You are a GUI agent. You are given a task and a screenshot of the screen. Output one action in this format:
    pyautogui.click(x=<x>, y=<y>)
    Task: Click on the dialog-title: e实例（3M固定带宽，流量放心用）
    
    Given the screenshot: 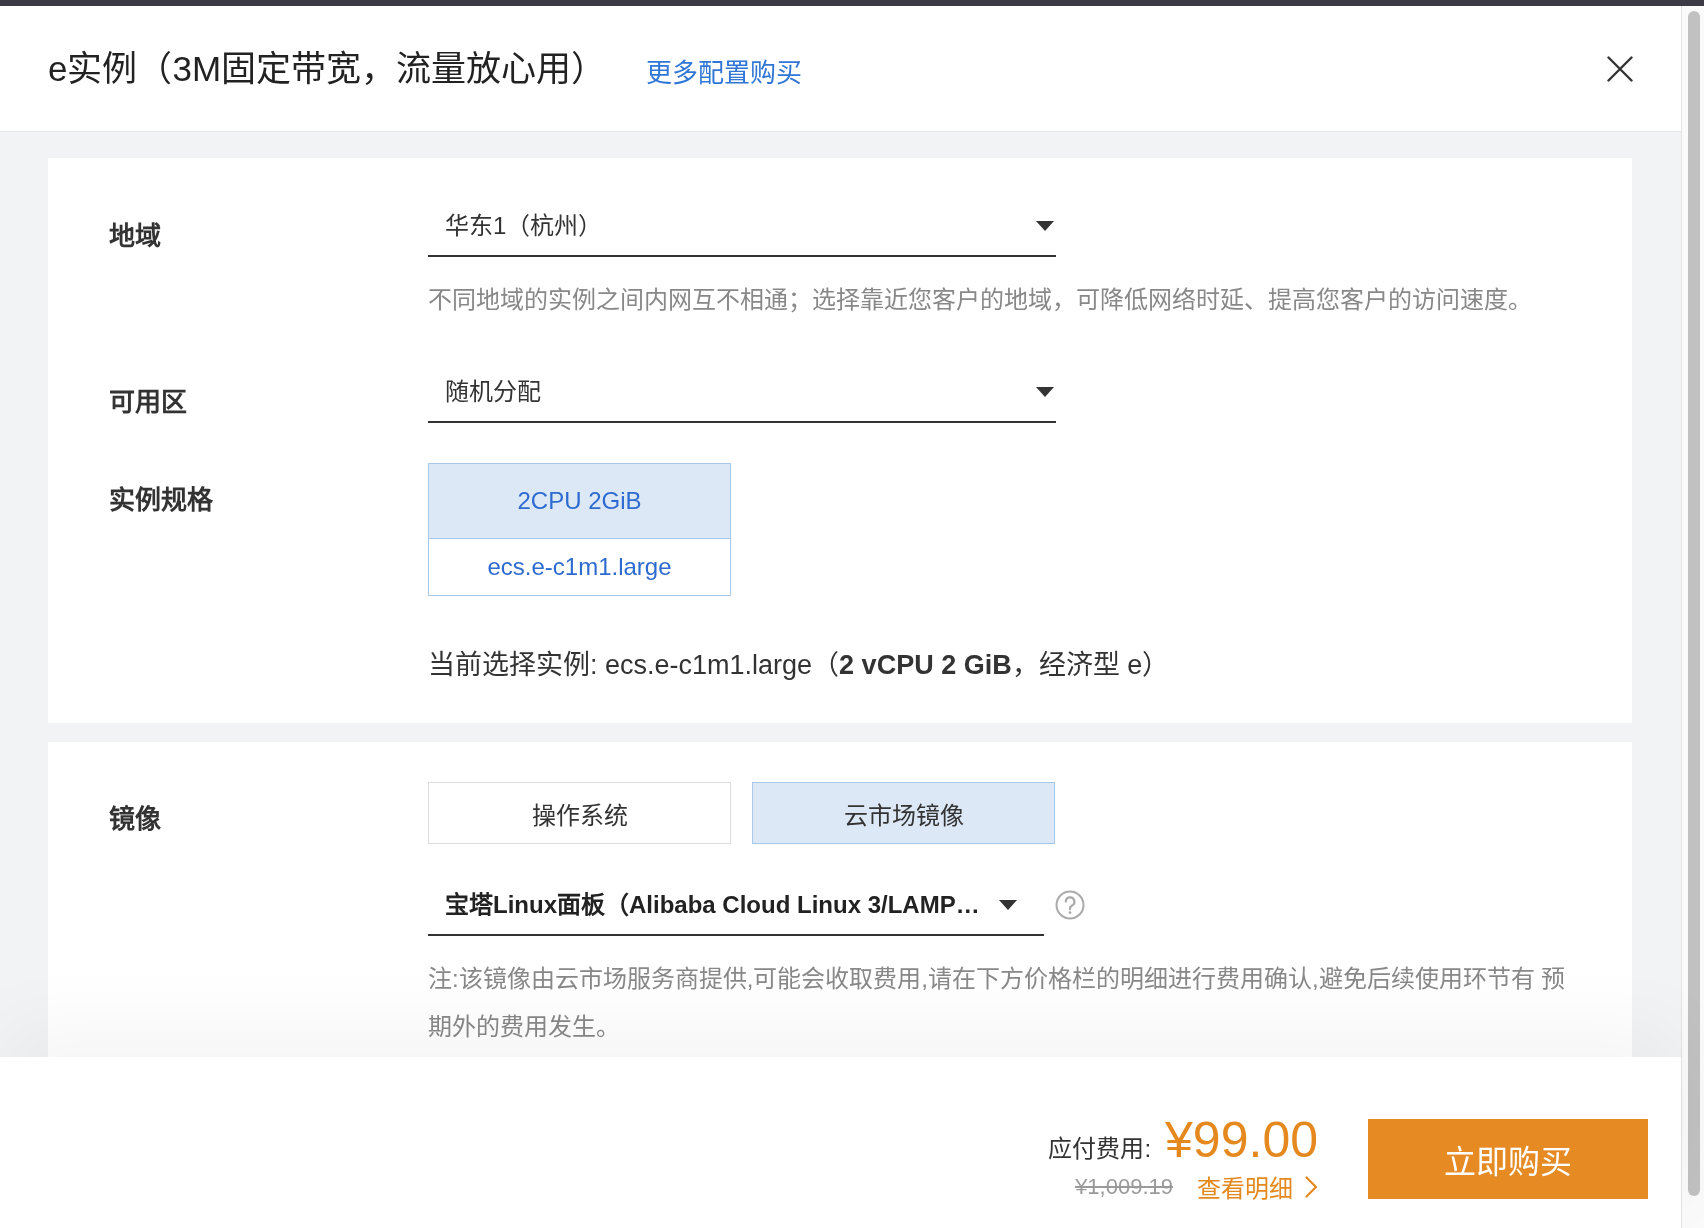 What is the action you would take?
    pyautogui.click(x=327, y=68)
    